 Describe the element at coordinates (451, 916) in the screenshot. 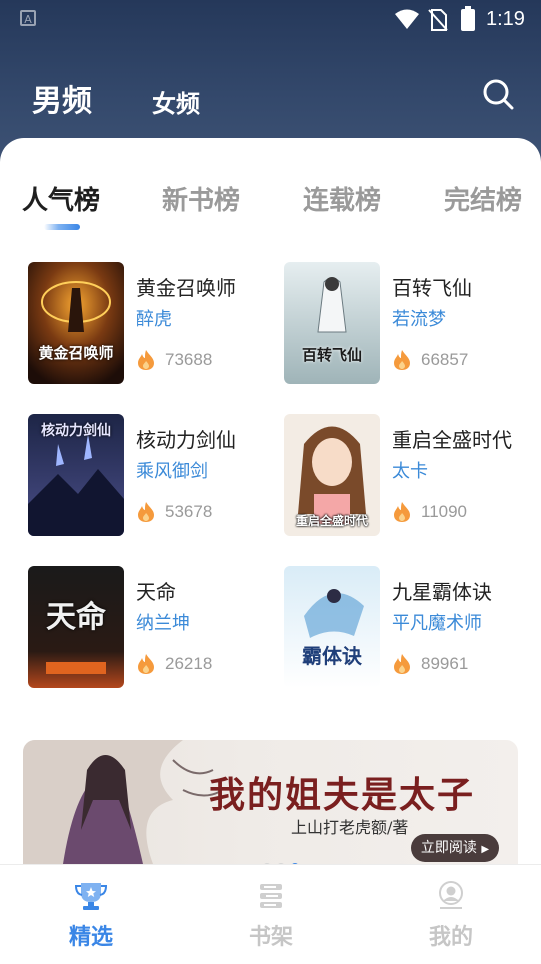

I see `nav-profile: 我的` at that location.